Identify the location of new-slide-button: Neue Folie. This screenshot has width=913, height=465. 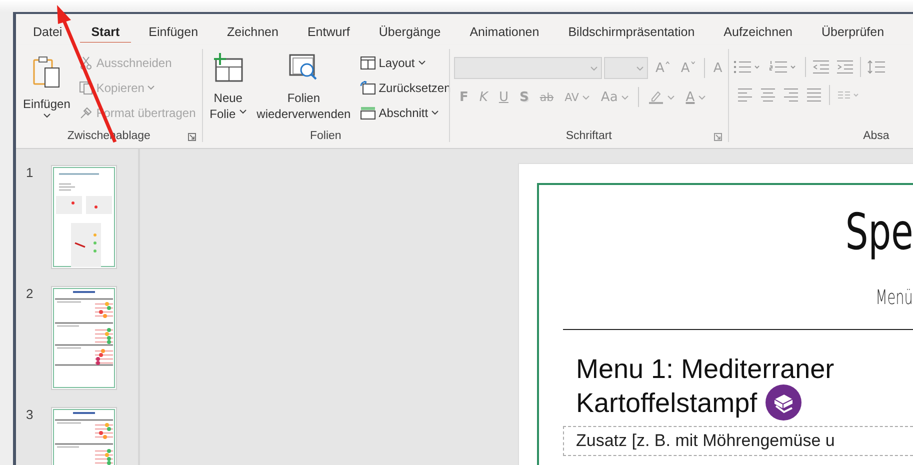
(228, 89).